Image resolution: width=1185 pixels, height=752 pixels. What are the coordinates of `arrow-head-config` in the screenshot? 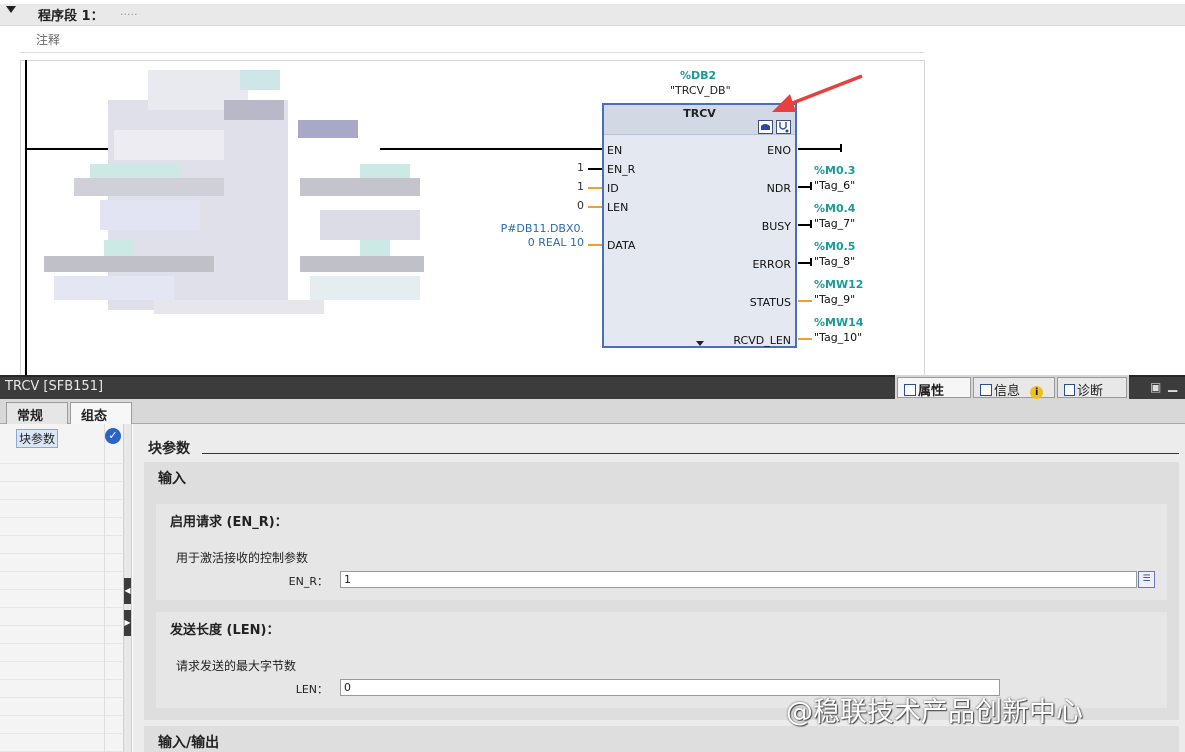 It's located at (784, 103).